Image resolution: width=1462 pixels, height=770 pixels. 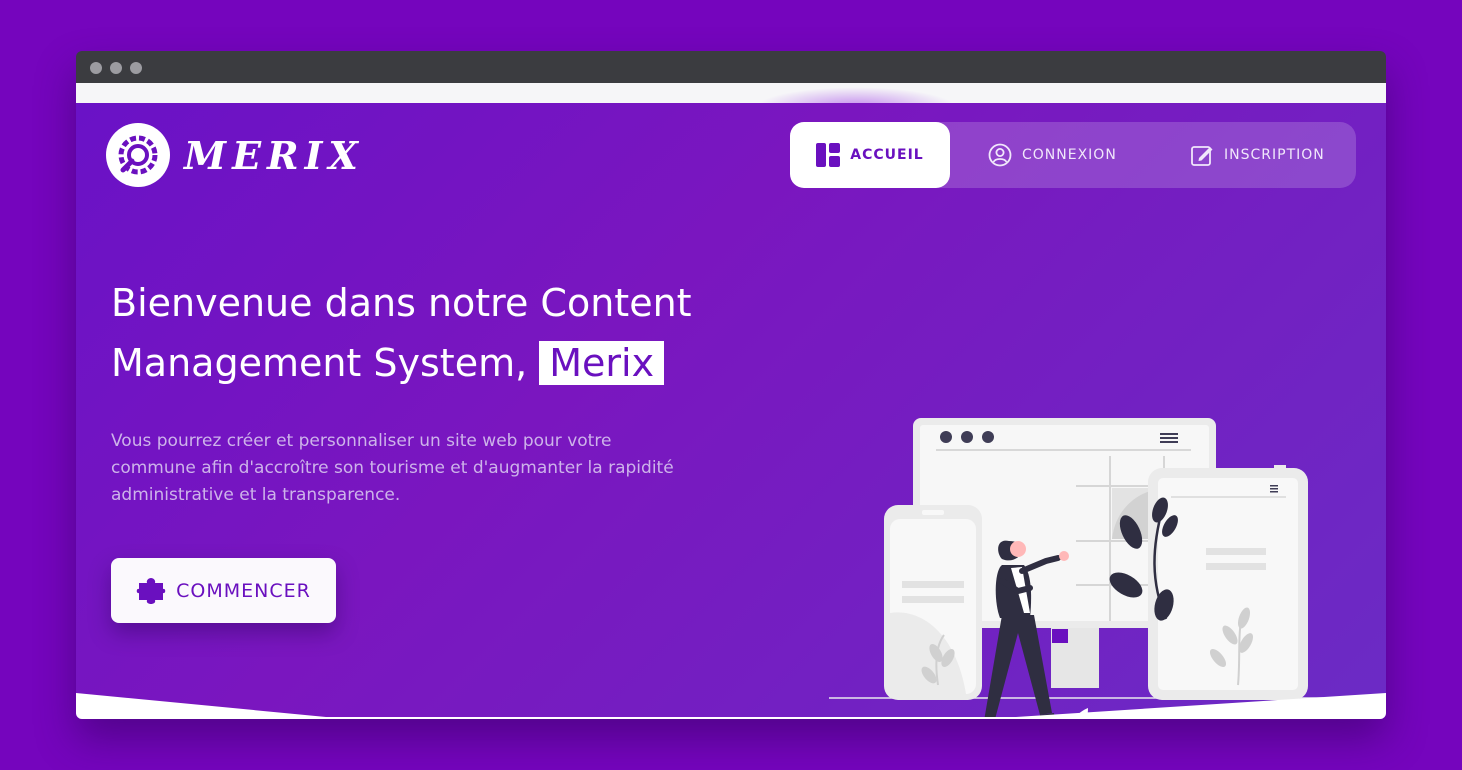 What do you see at coordinates (243, 590) in the screenshot?
I see `start-button-label: COMMENCER` at bounding box center [243, 590].